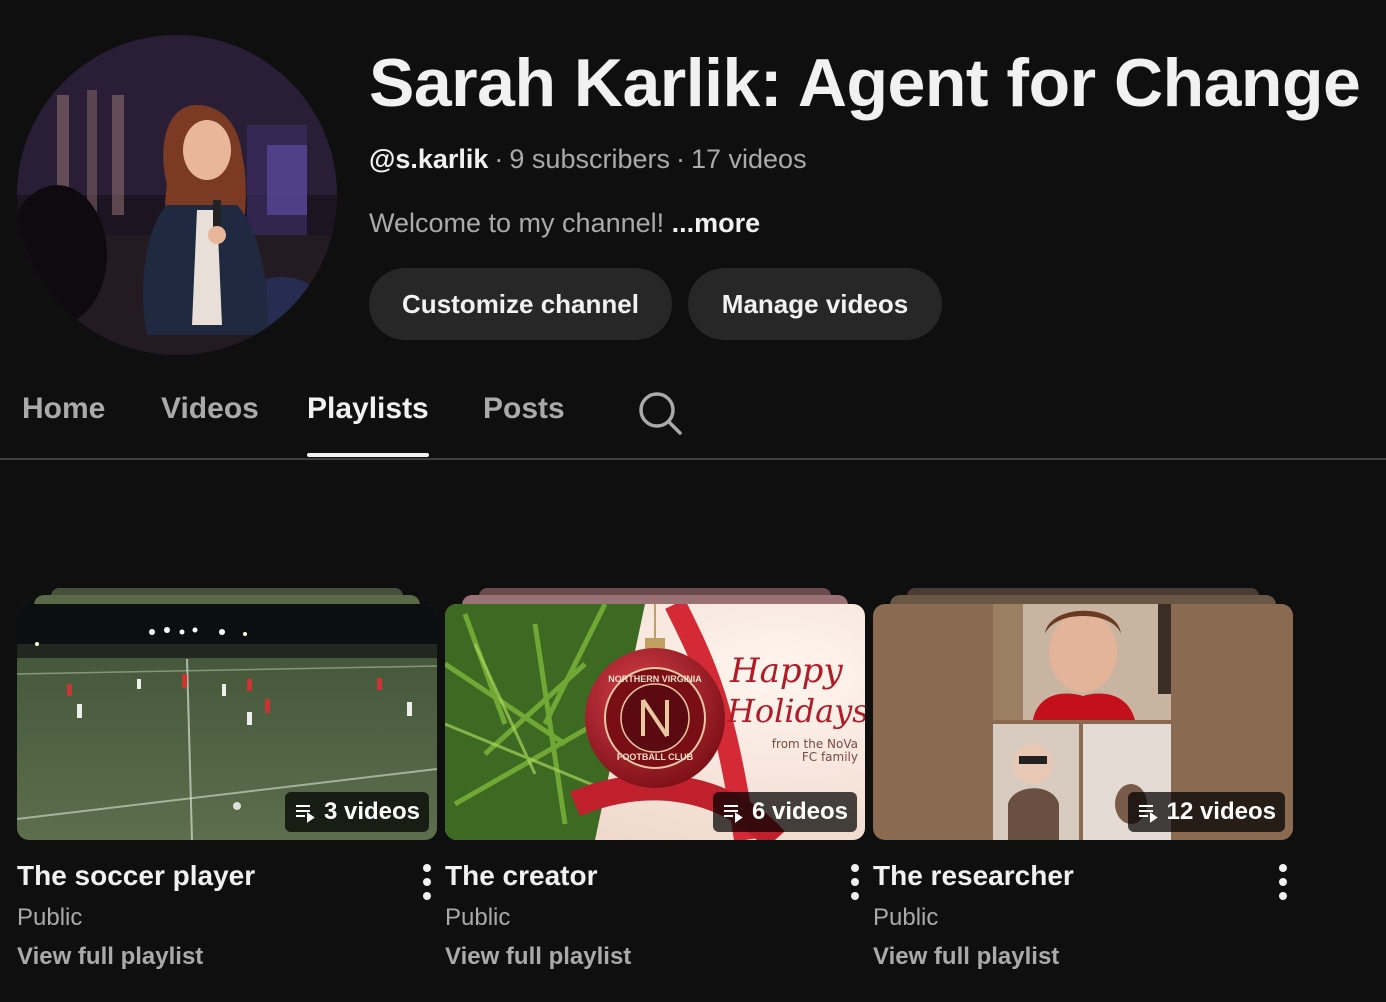 This screenshot has width=1386, height=1002. Describe the element at coordinates (368, 409) in the screenshot. I see `tab-playlists: Playlists` at that location.